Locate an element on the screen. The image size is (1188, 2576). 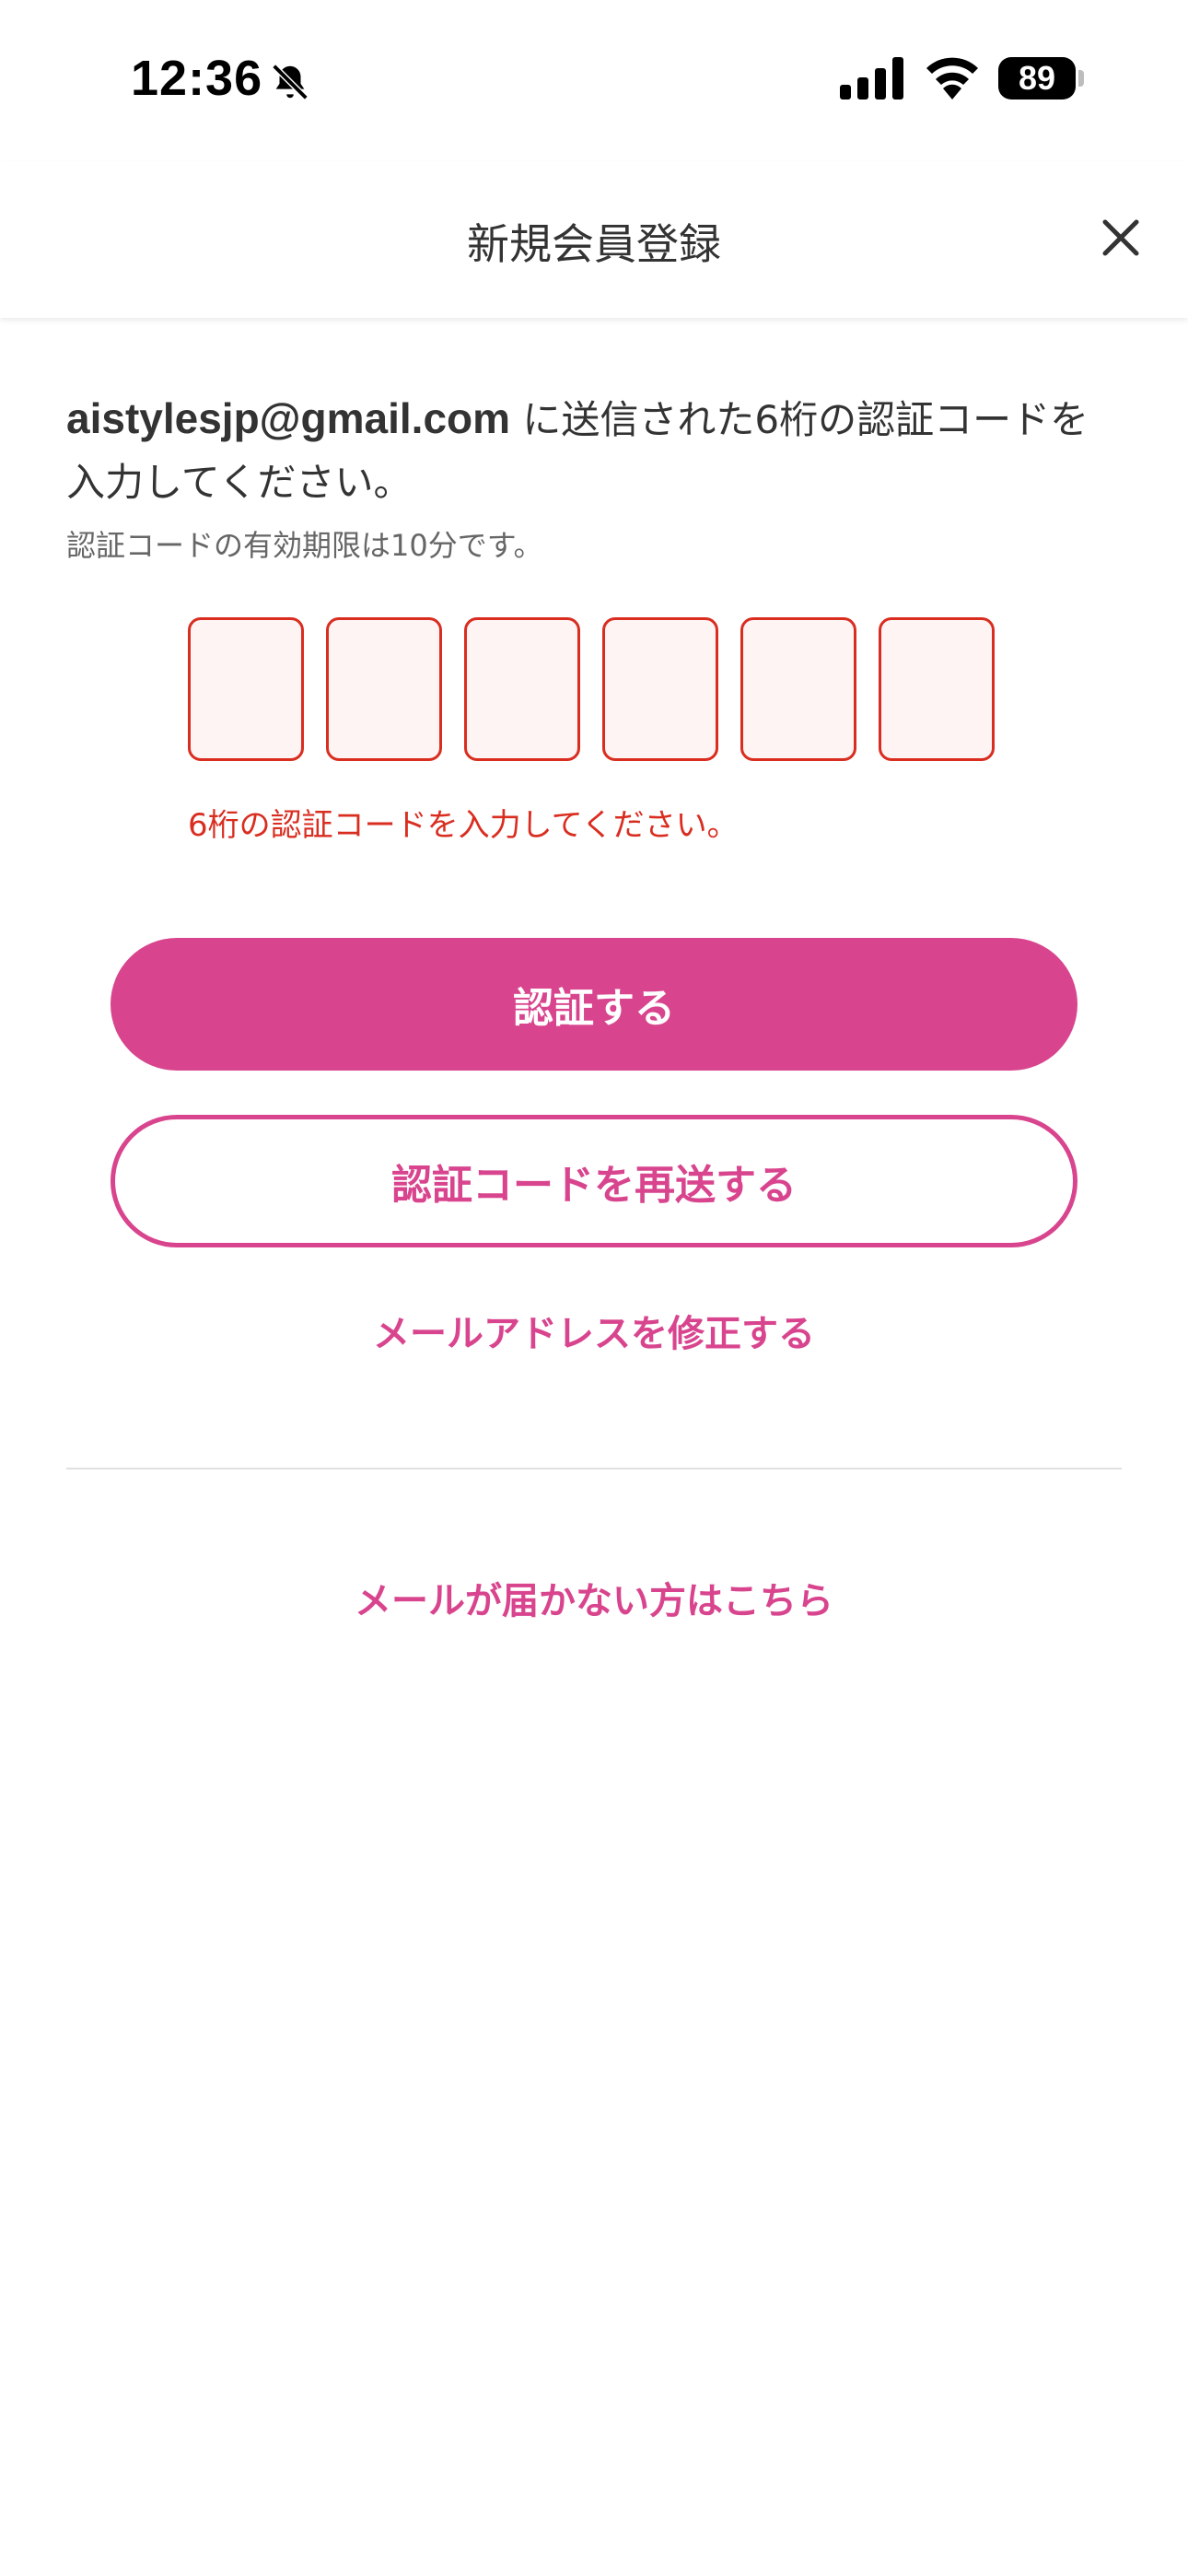
battery-level: 89 is located at coordinates (1037, 78).